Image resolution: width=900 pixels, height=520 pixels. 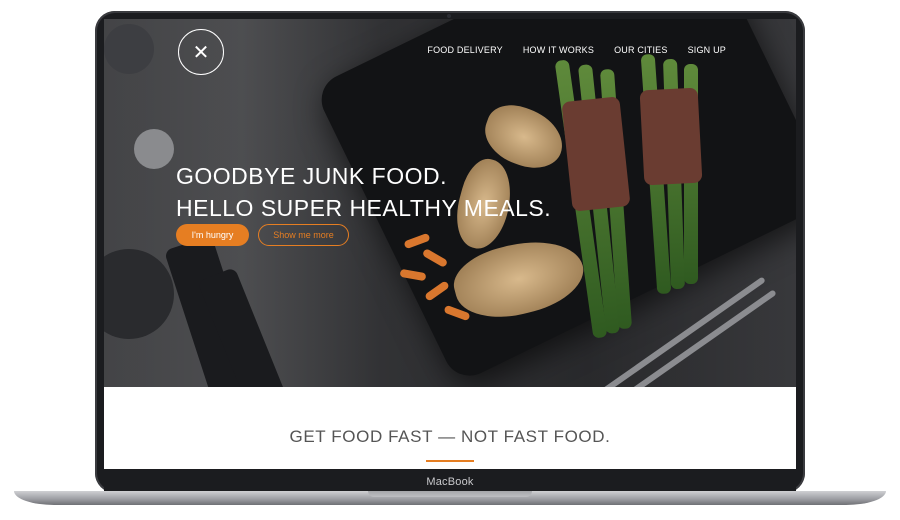 I want to click on nav-item-our-cities: OUR CITIES, so click(x=641, y=50).